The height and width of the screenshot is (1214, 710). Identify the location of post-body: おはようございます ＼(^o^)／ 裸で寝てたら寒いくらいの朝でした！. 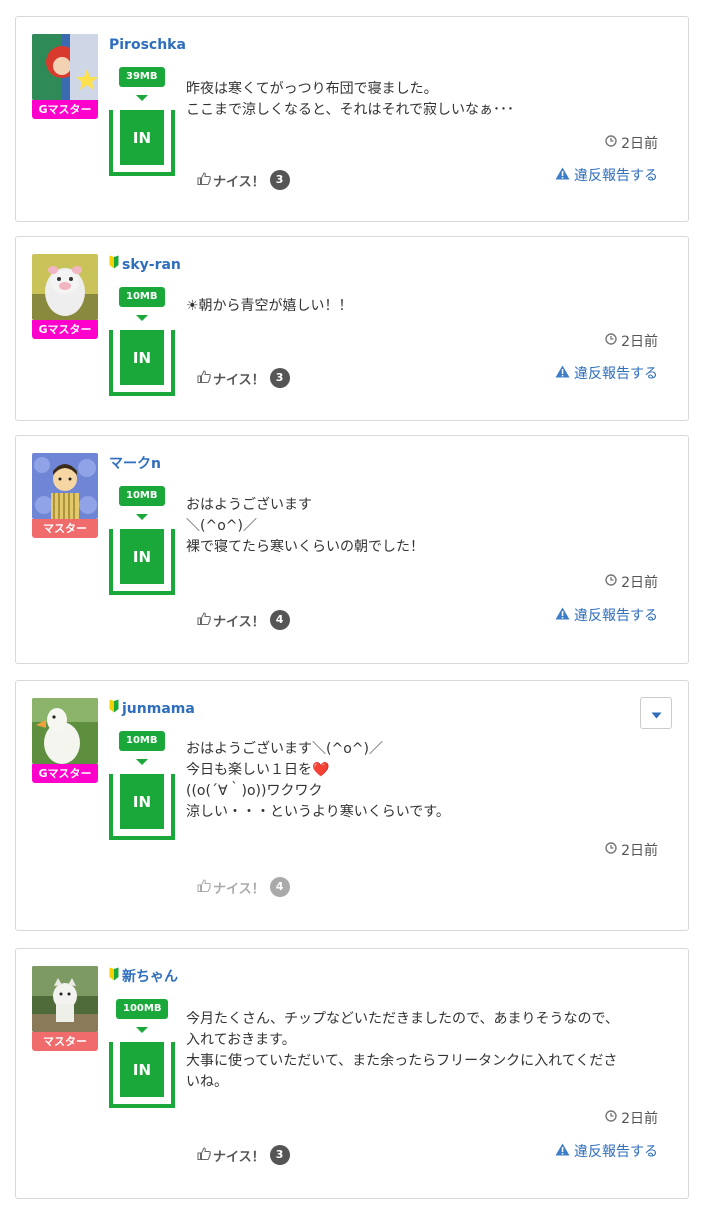
(427, 526).